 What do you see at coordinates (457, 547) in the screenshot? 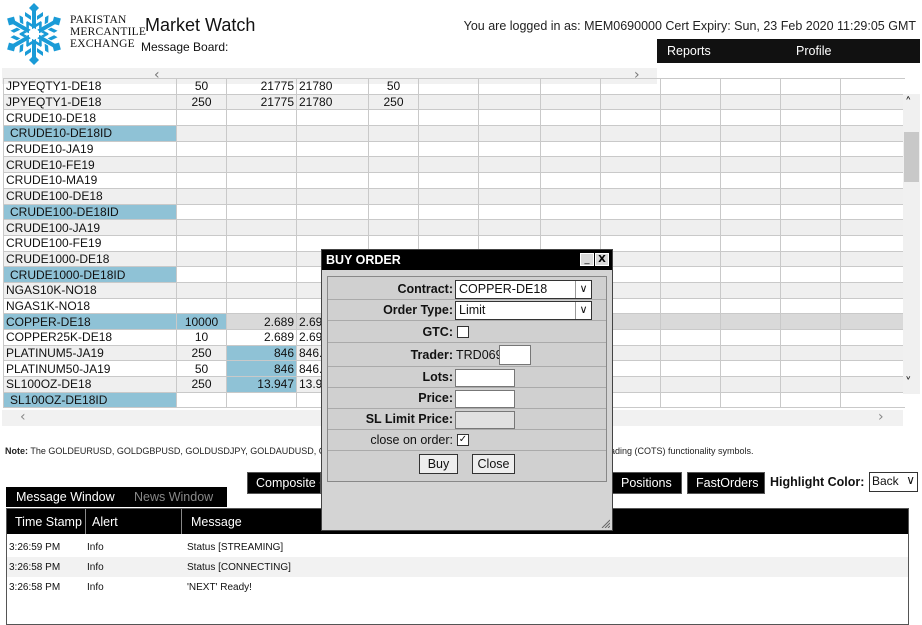
I see `message-row: 3:26:59 PM Info Status [STREAMING]` at bounding box center [457, 547].